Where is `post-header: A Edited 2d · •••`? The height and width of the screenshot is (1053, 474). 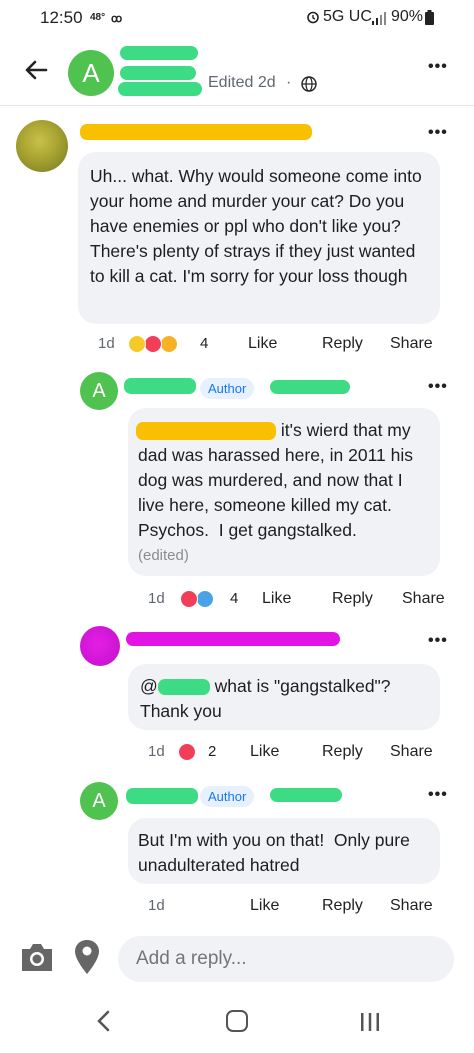
post-header: A Edited 2d · ••• is located at coordinates (237, 72).